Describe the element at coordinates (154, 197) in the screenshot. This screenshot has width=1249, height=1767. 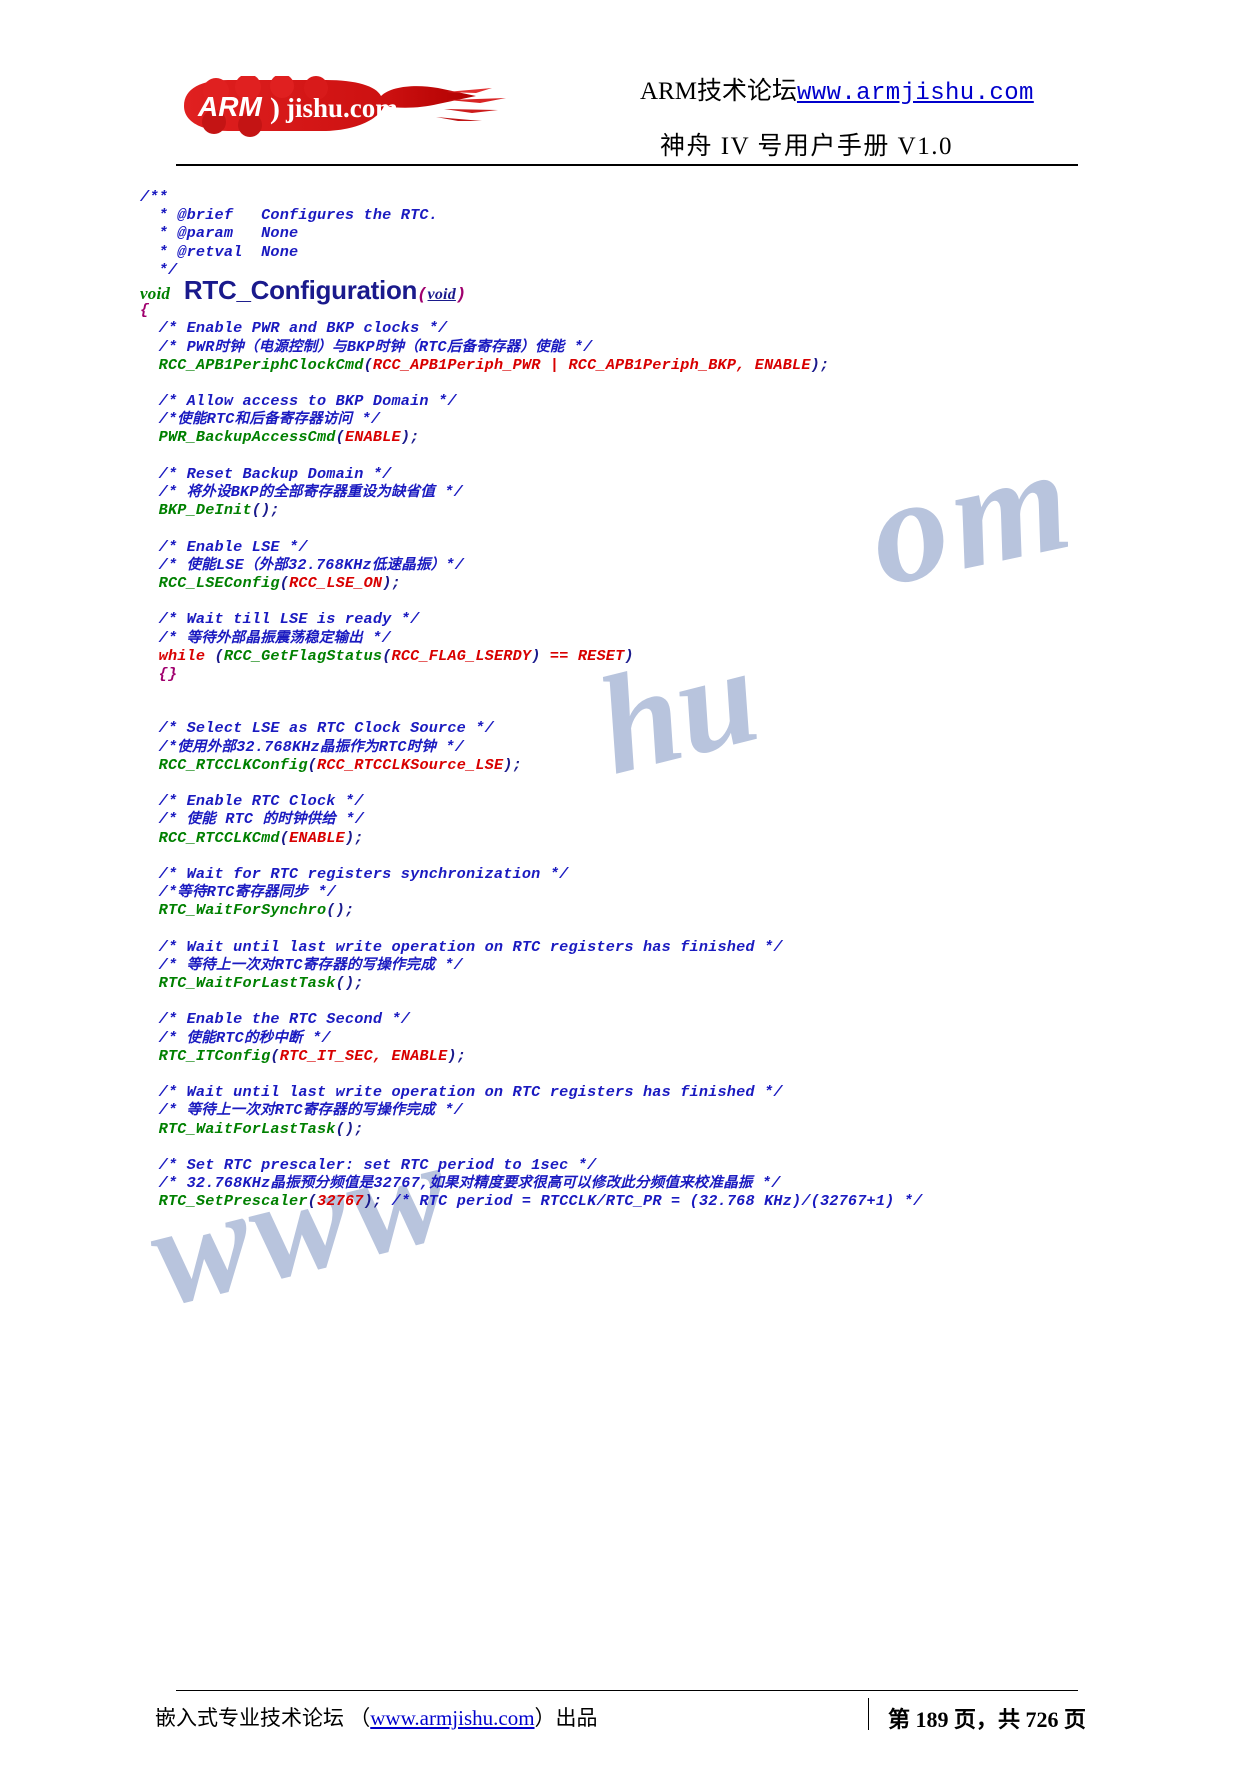
I see `code-comment-line: /**` at that location.